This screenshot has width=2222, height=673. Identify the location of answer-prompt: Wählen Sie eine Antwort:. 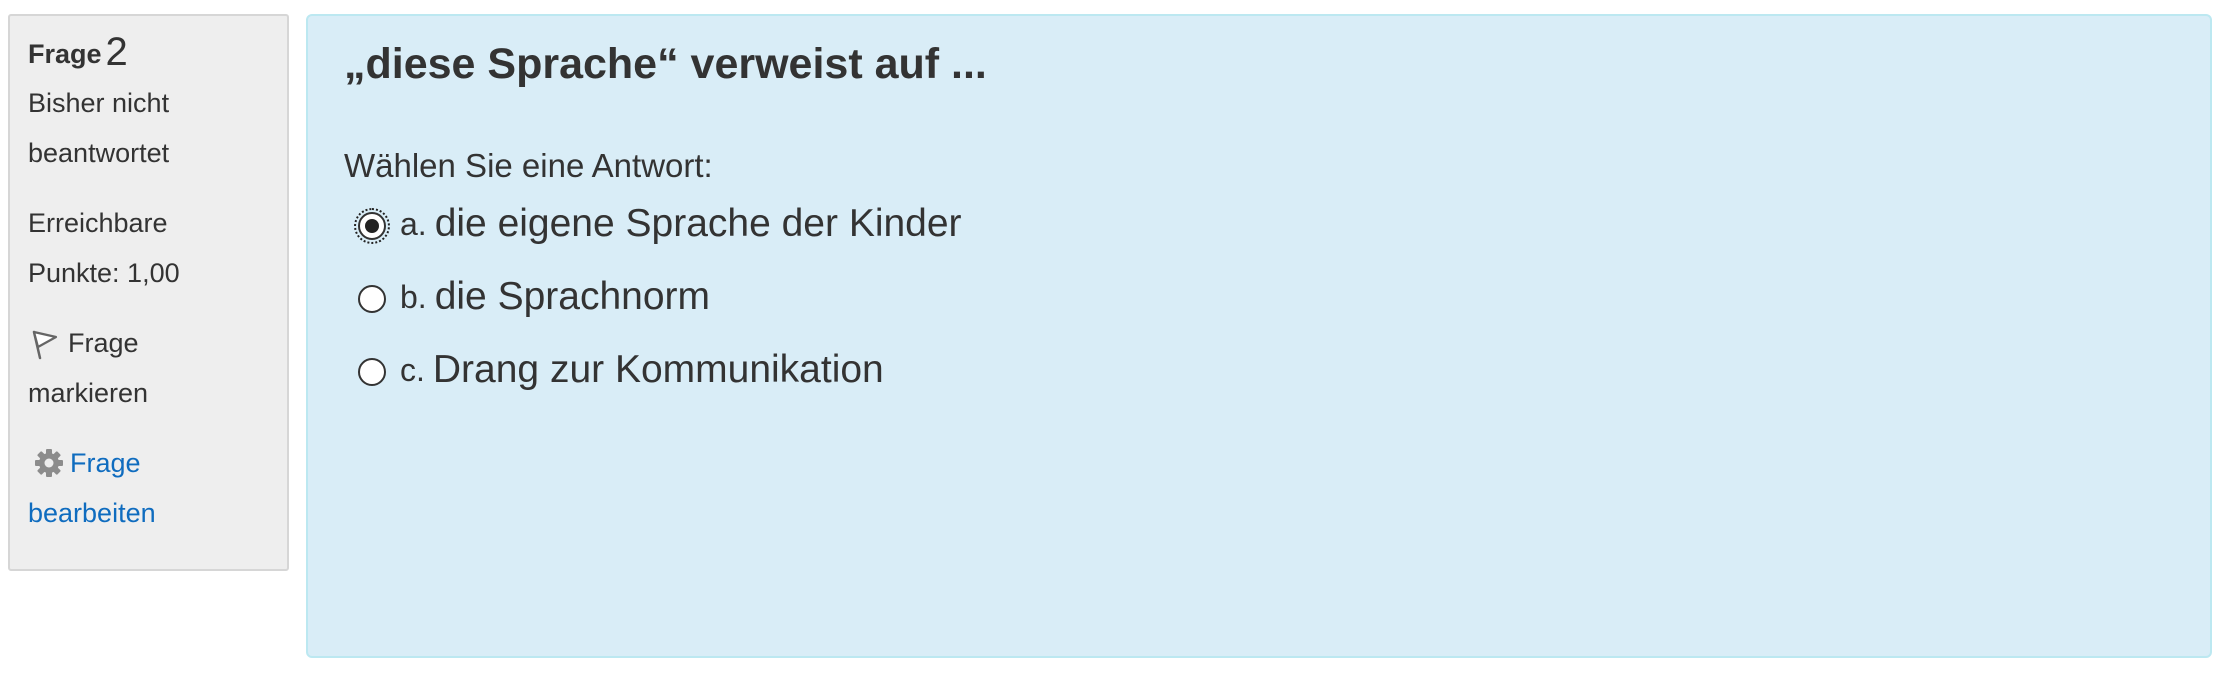
(528, 165).